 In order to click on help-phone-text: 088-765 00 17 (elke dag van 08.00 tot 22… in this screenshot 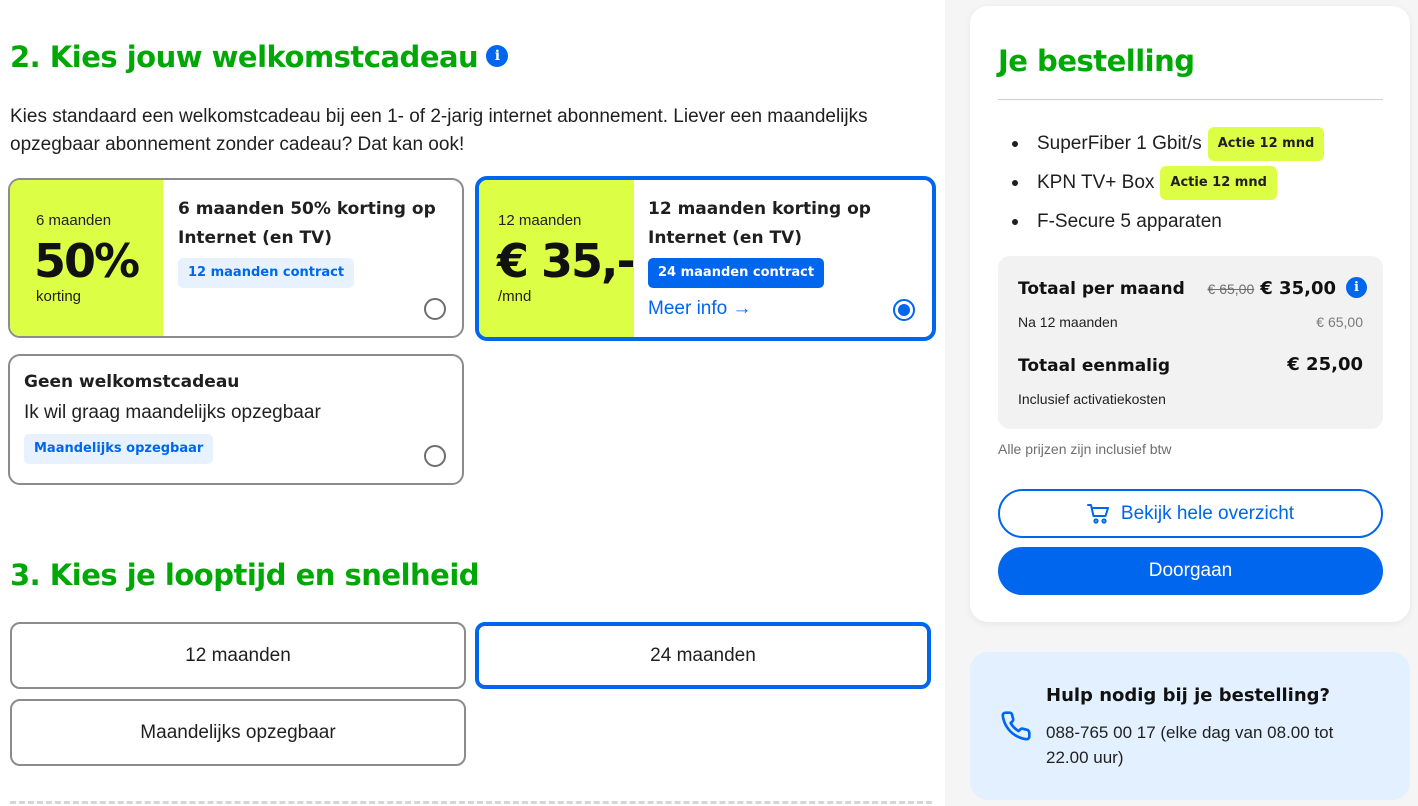, I will do `click(1190, 745)`.